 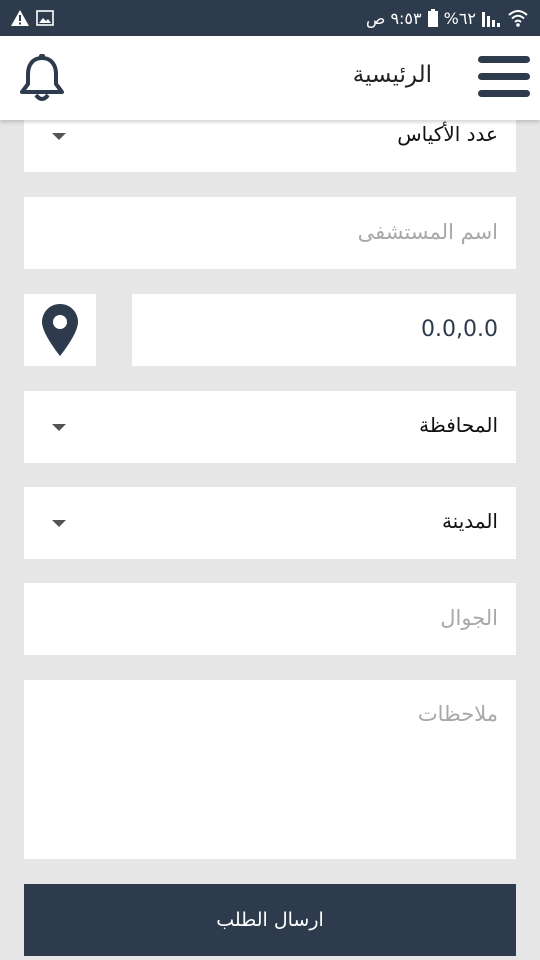 What do you see at coordinates (392, 75) in the screenshot?
I see `page-title: الرئيسية` at bounding box center [392, 75].